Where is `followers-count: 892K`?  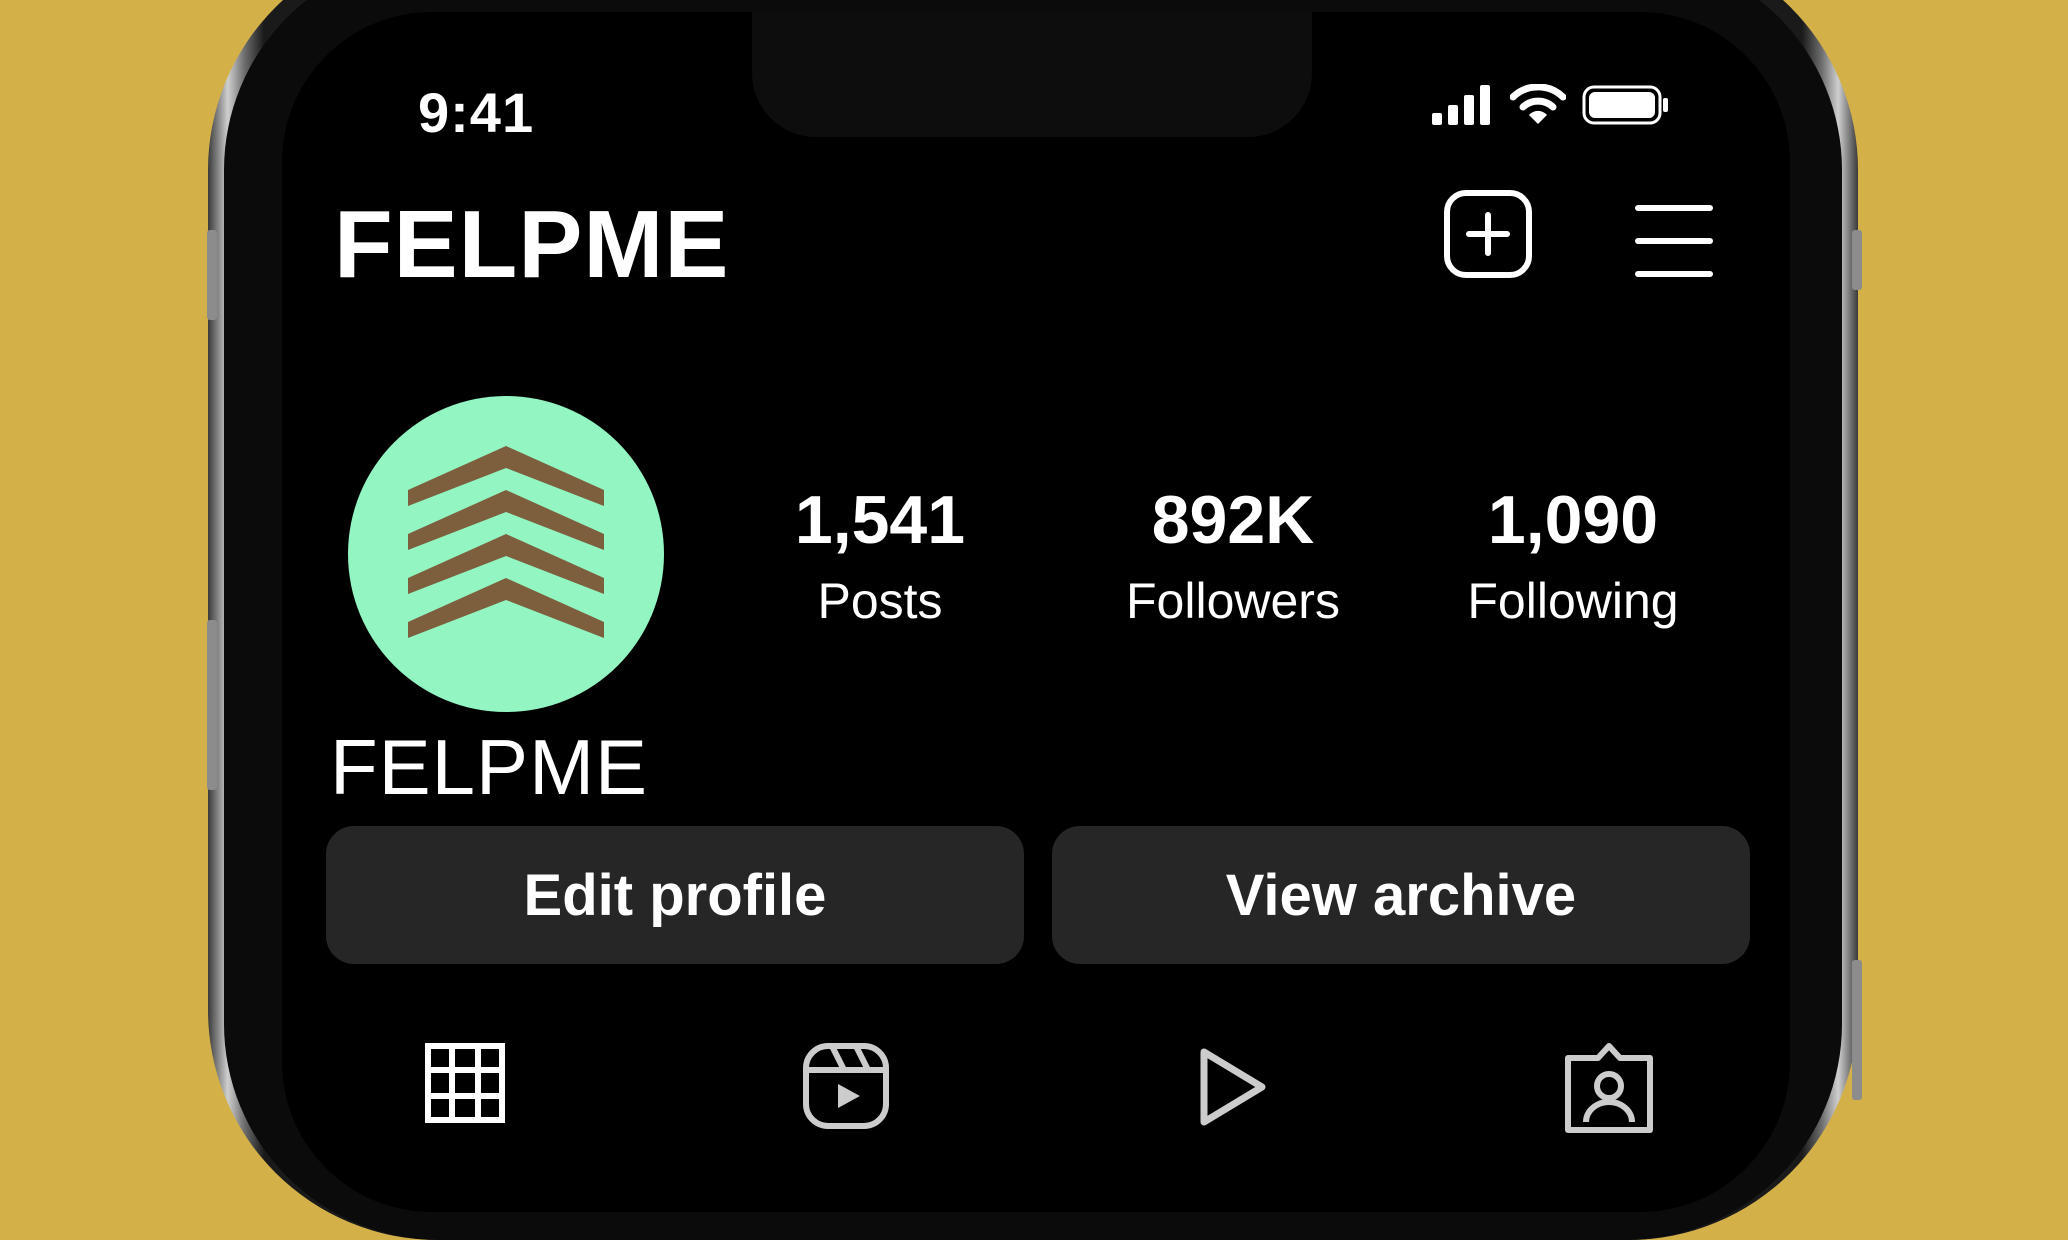 followers-count: 892K is located at coordinates (1233, 520).